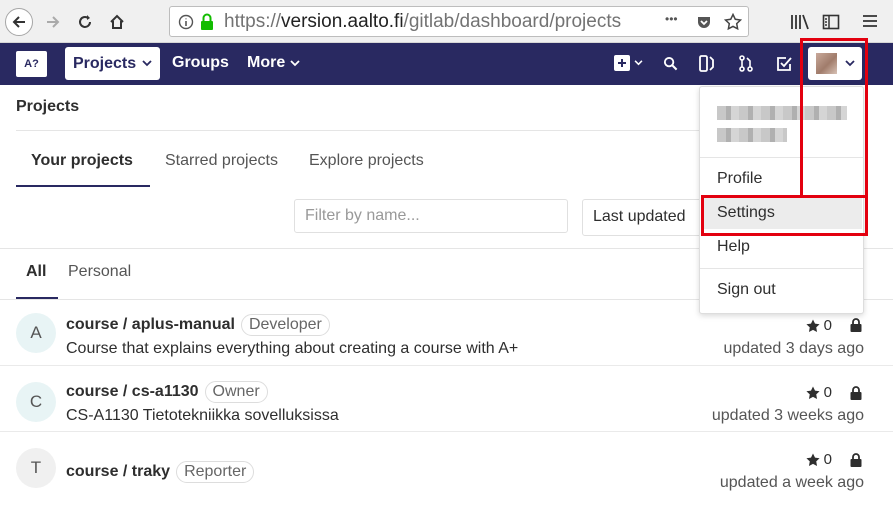 This screenshot has height=513, width=893. I want to click on search-icon, so click(670, 63).